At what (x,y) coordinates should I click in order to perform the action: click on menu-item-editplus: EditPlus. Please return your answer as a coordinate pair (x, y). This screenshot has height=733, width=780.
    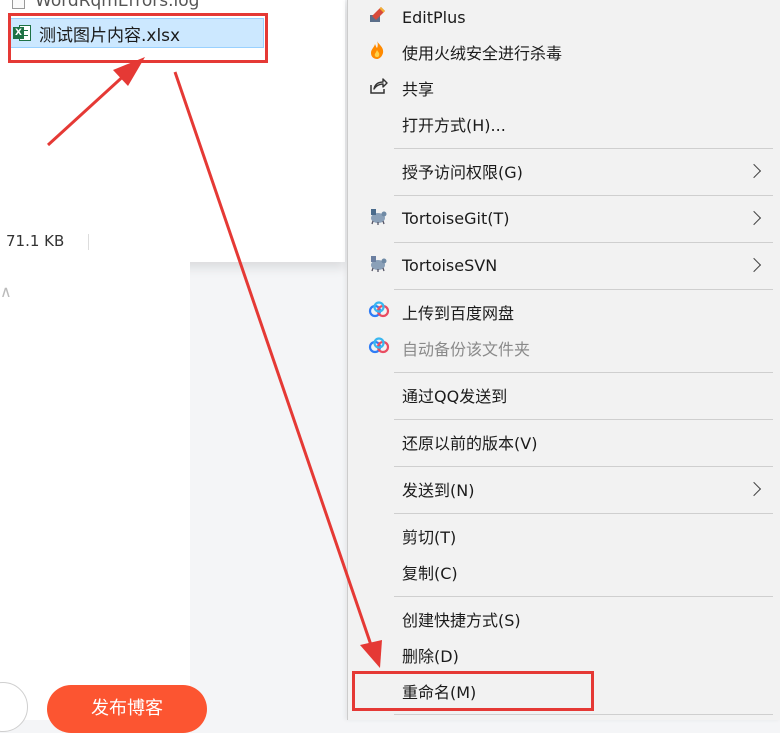
    Looking at the image, I should click on (564, 17).